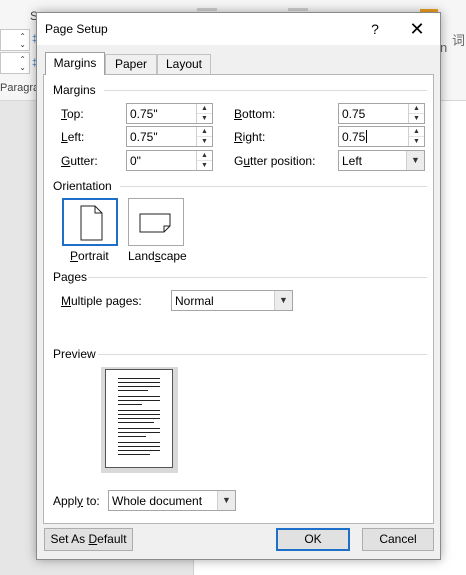 Image resolution: width=466 pixels, height=575 pixels. I want to click on pages-section-label: Pages, so click(70, 277).